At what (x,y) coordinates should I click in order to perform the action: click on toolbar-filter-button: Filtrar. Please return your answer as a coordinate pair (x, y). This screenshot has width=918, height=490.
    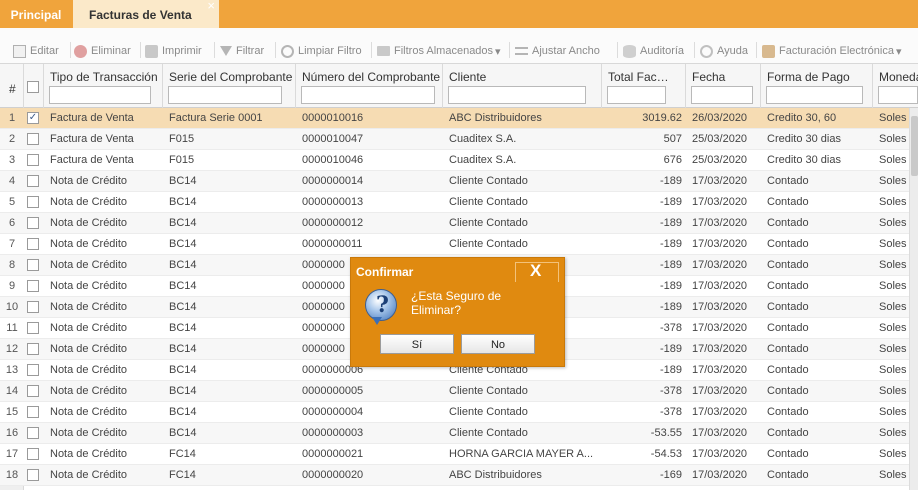
    Looking at the image, I should click on (242, 51).